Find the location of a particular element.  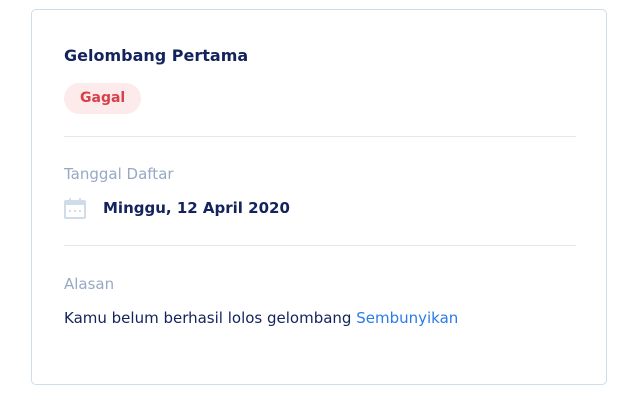

registration-date-value: Minggu, 12 April 2020 is located at coordinates (196, 208).